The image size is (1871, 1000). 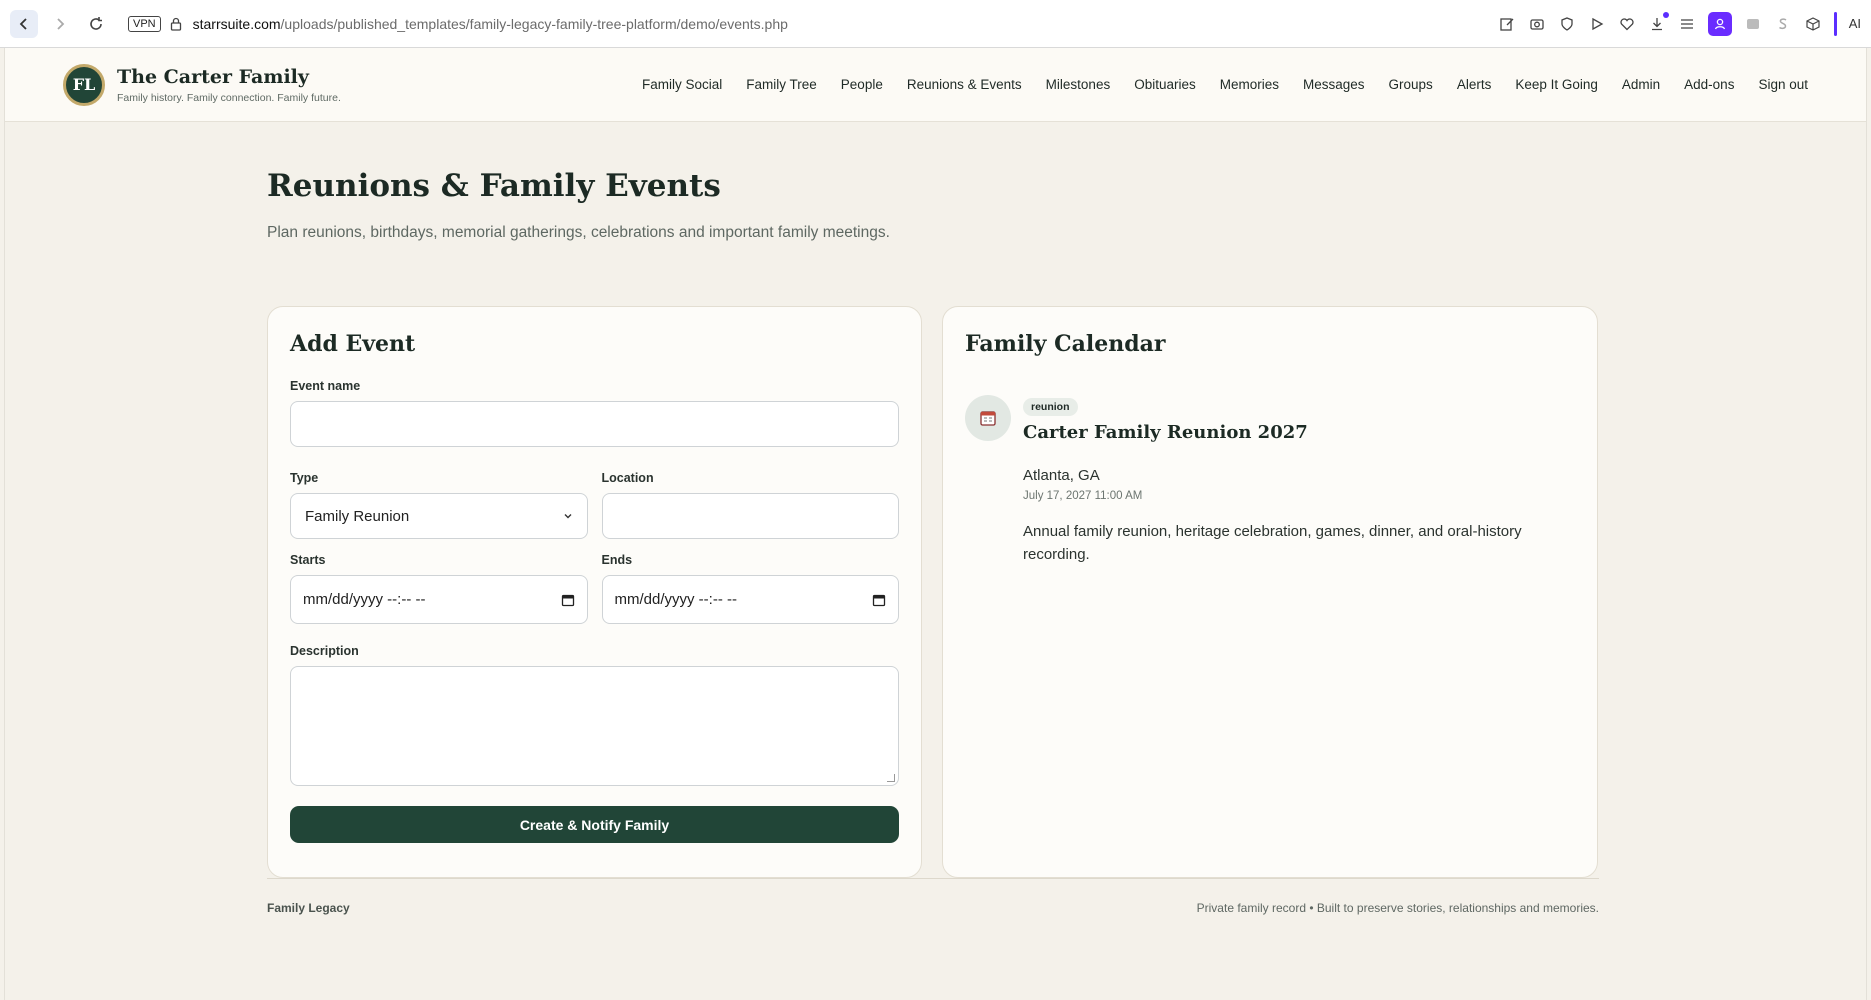 What do you see at coordinates (1813, 24) in the screenshot?
I see `cube-icon` at bounding box center [1813, 24].